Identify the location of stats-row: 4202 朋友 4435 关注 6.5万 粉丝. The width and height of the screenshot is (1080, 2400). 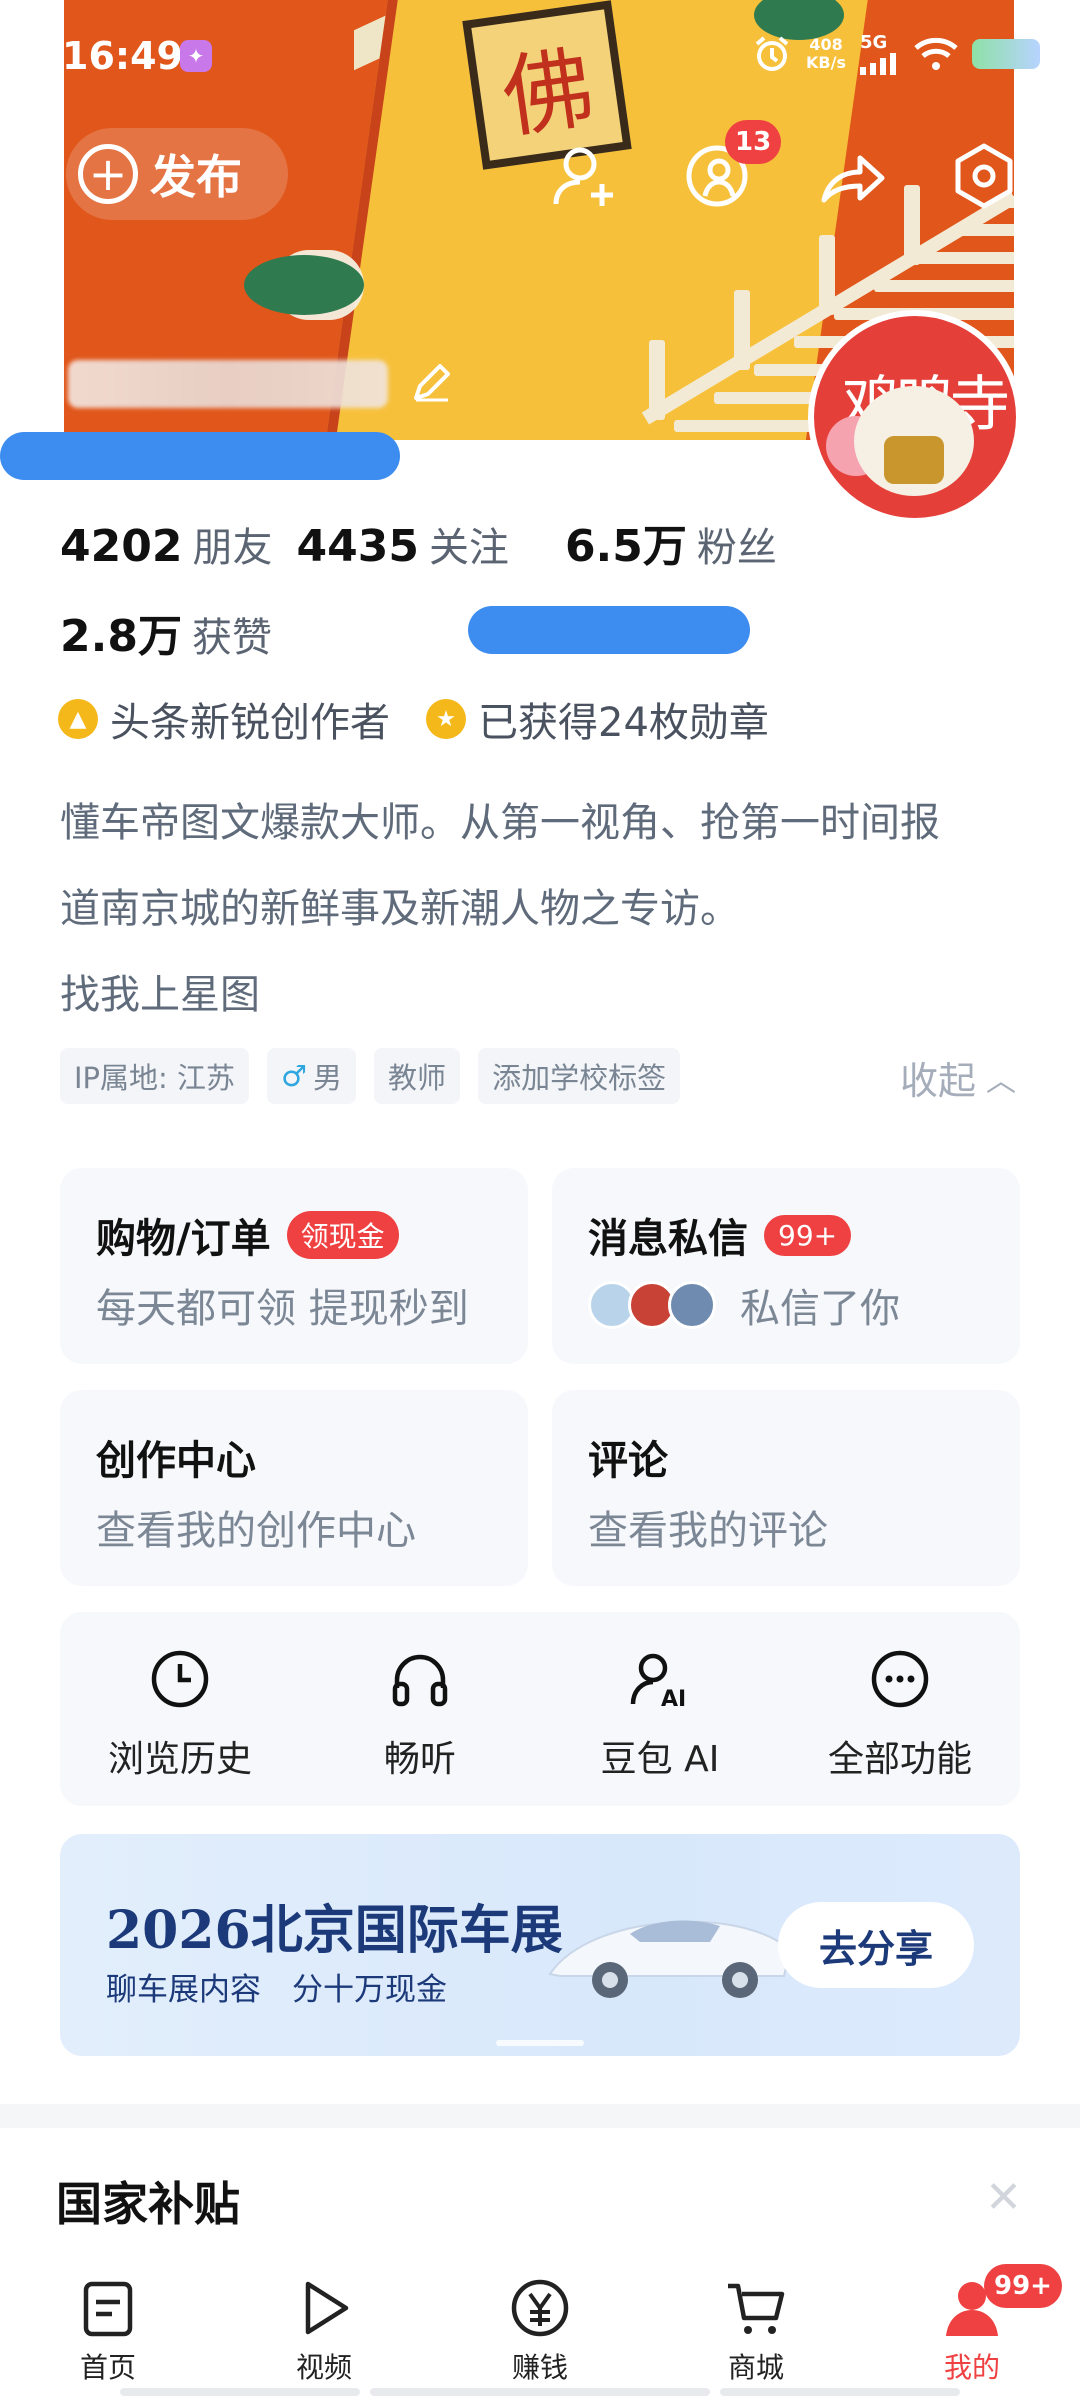
(430, 542).